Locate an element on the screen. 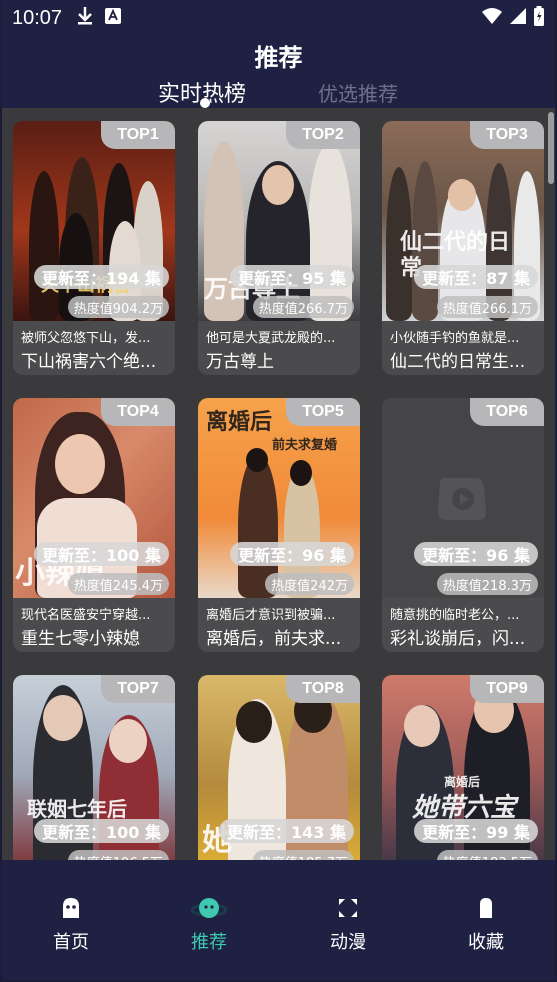 Image resolution: width=557 pixels, height=982 pixels. nav-label-favorites: 收藏 is located at coordinates (486, 942).